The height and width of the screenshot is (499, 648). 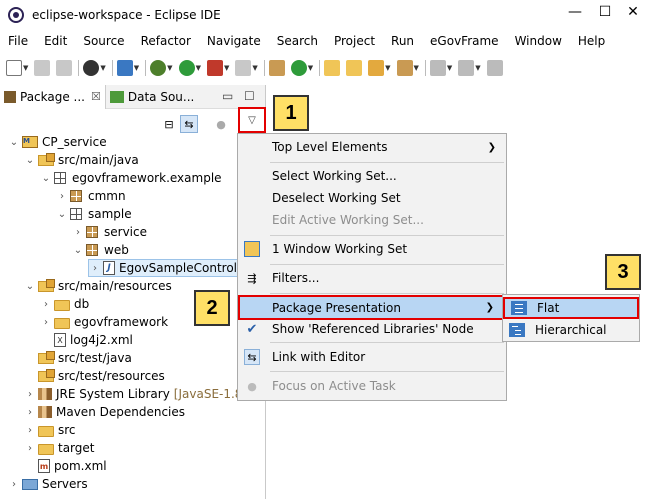 I want to click on tree-node-servers: › Servers, so click(x=48, y=484).